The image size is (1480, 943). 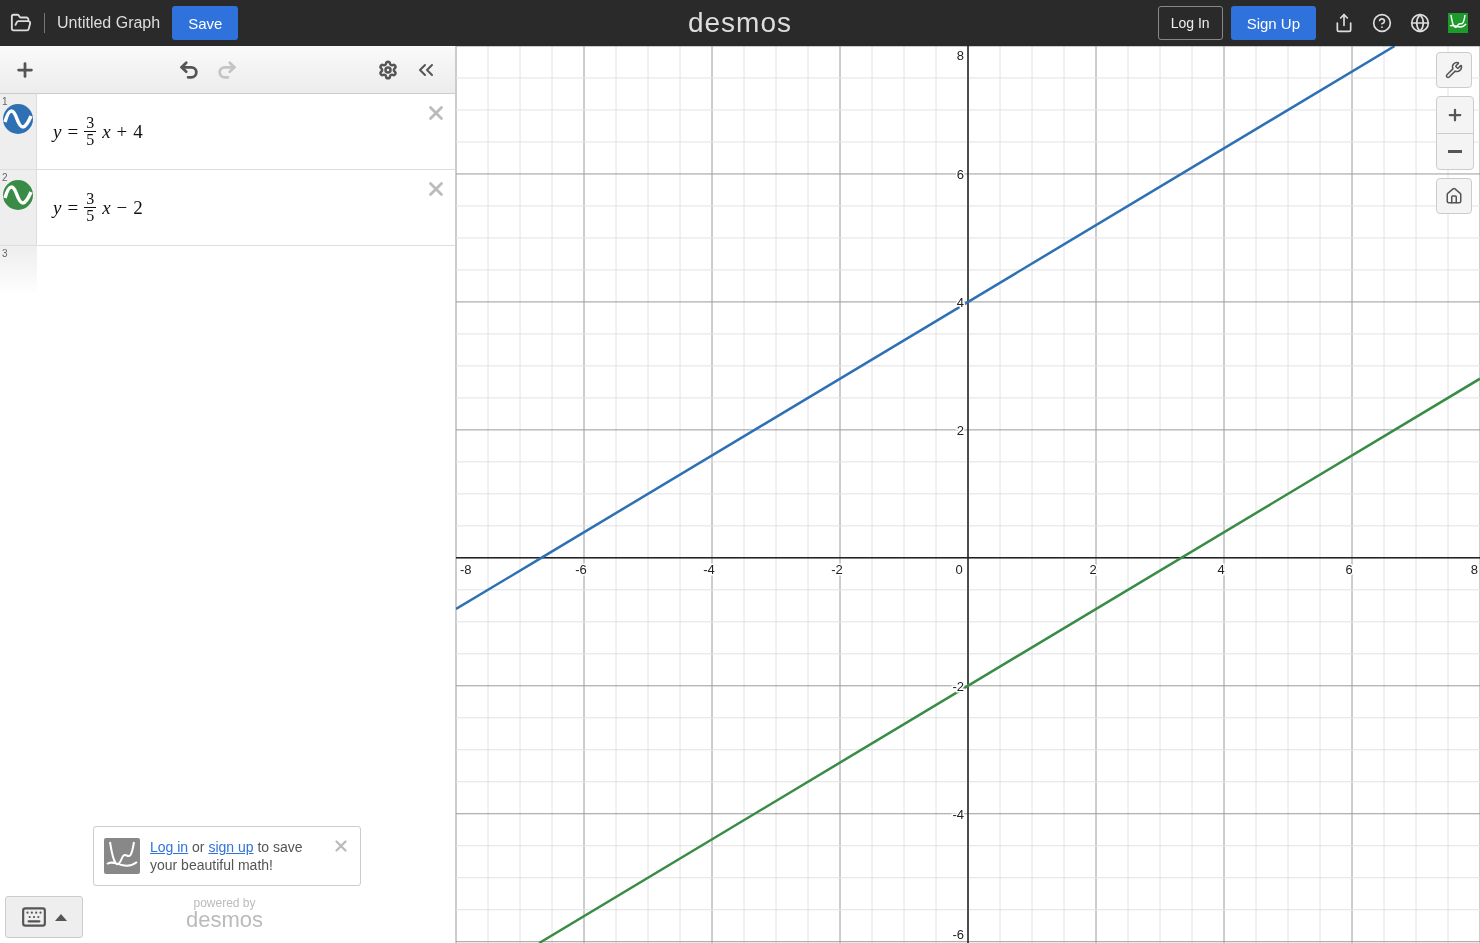 I want to click on undo-icon, so click(x=189, y=69).